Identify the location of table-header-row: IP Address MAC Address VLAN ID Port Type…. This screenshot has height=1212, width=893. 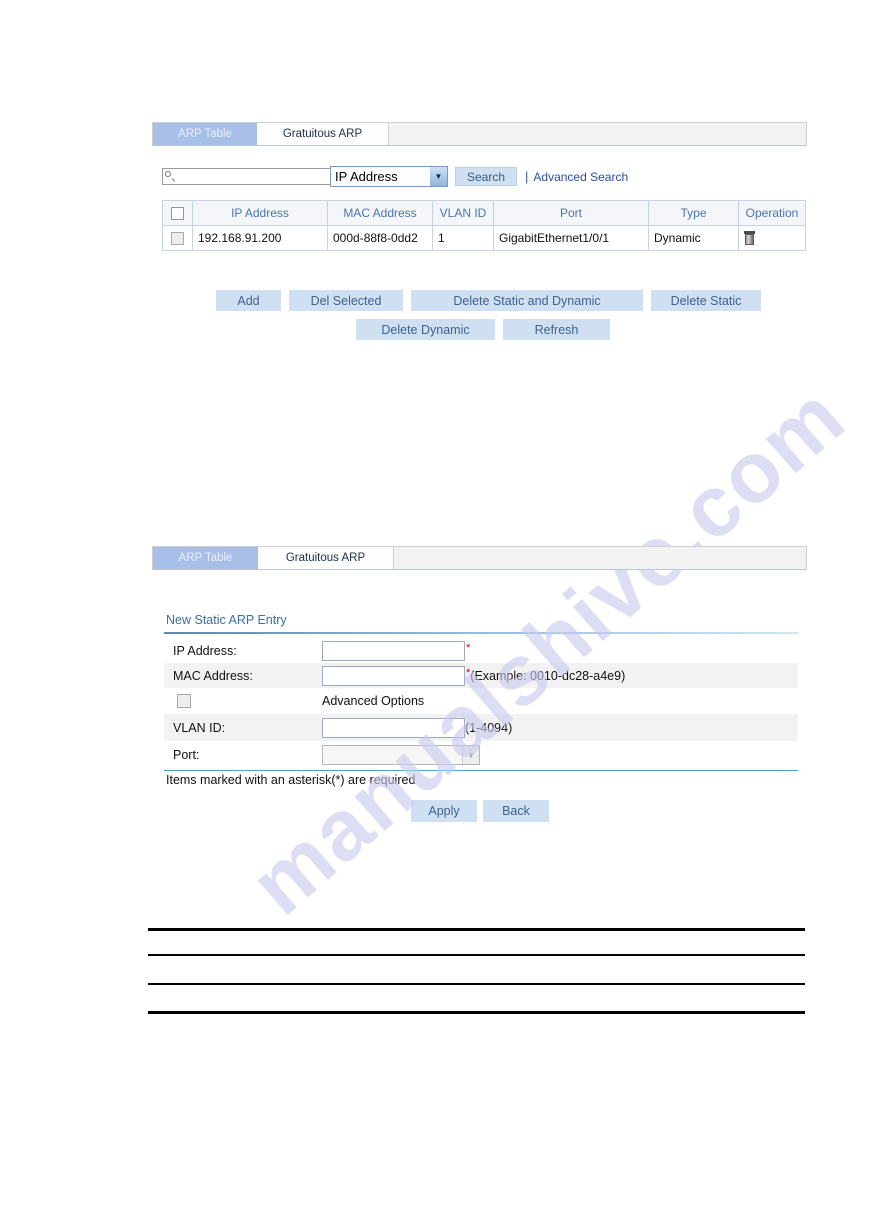
(484, 213).